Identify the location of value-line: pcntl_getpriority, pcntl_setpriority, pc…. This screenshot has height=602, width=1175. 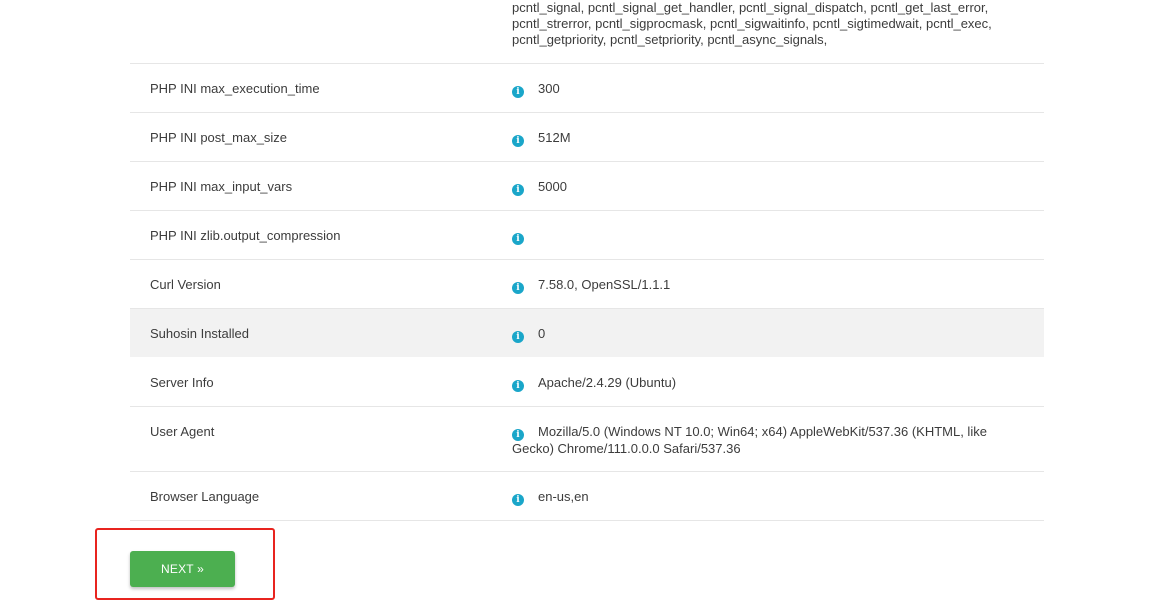
(670, 39).